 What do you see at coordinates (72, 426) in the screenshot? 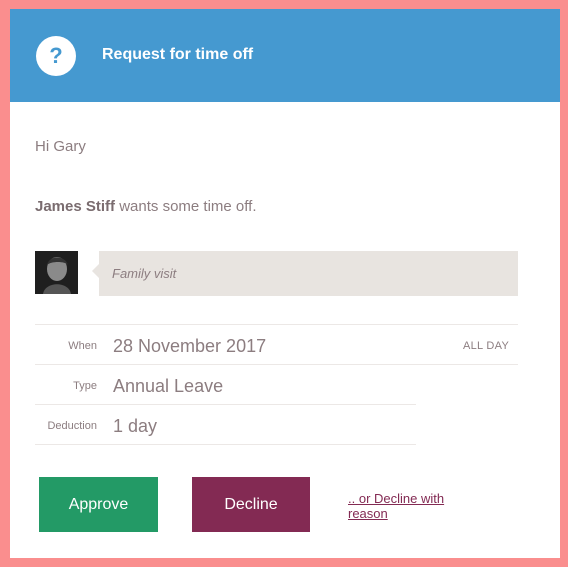
I see `deduction-label: Deduction` at bounding box center [72, 426].